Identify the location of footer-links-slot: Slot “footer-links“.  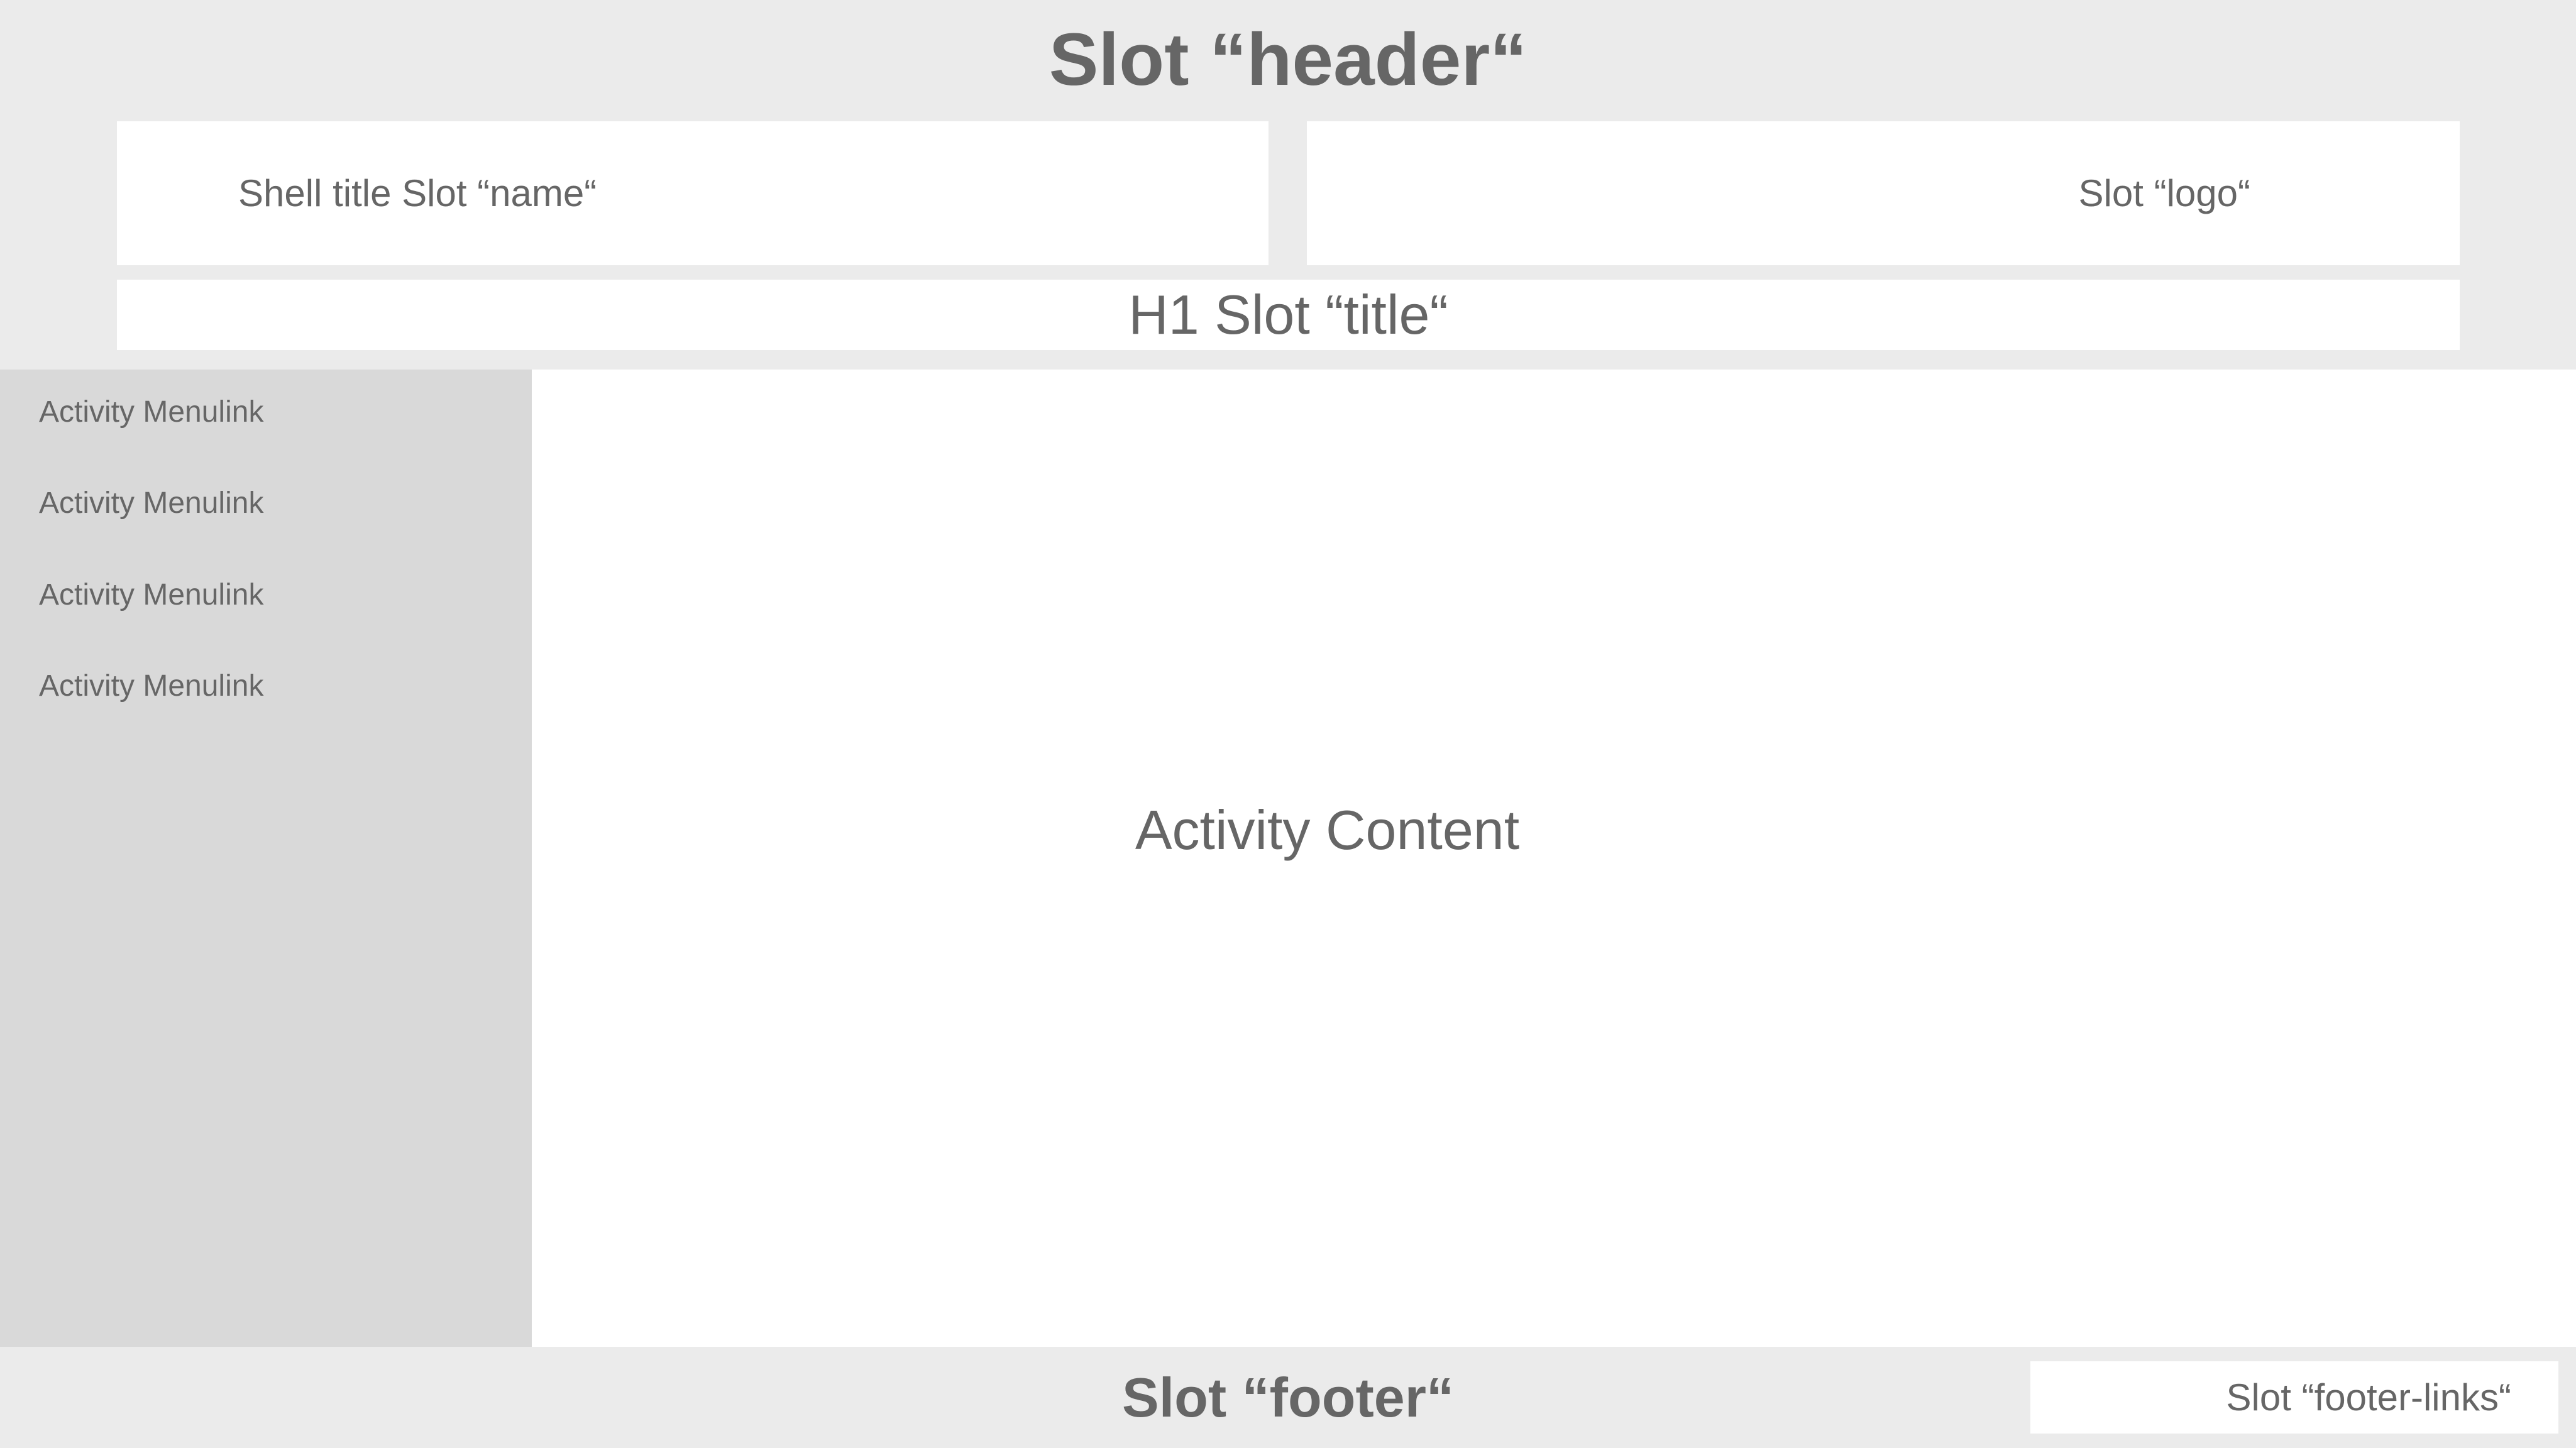
(2294, 1397).